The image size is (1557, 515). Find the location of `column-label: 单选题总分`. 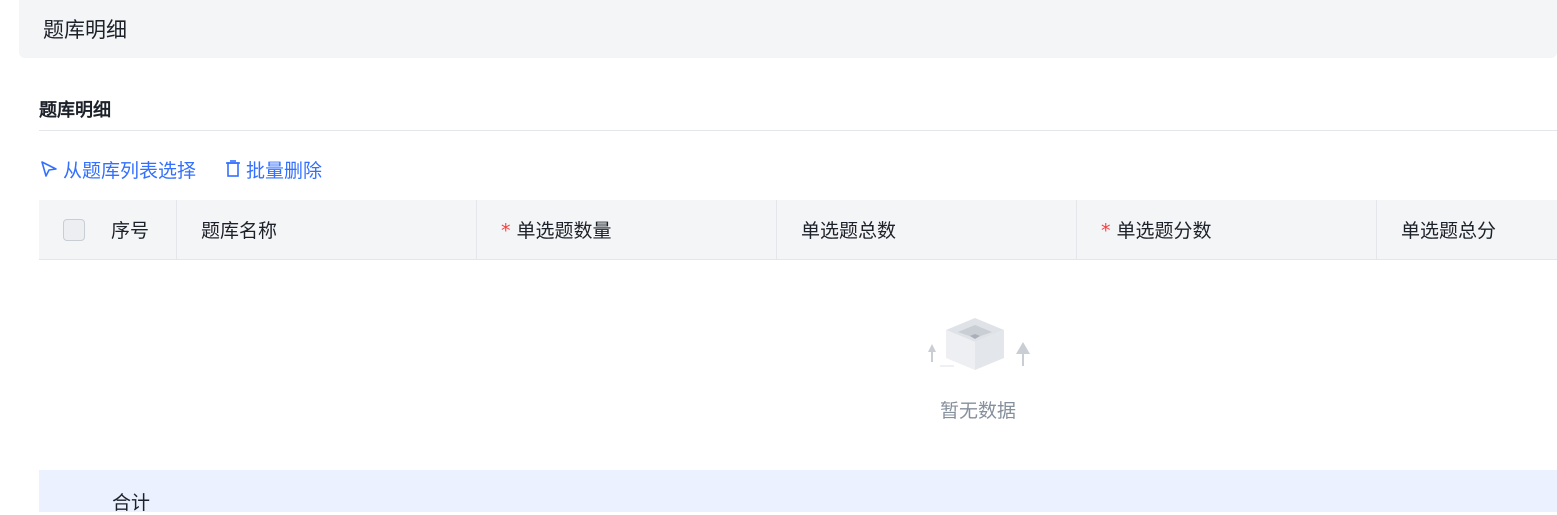

column-label: 单选题总分 is located at coordinates (1449, 231).